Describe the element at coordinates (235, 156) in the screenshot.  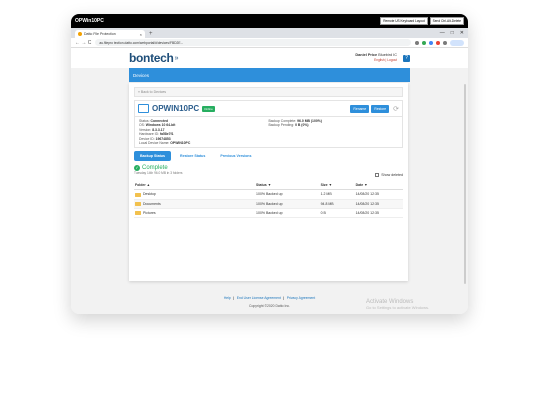
I see `tab-previous-versions: Previous Versions` at that location.